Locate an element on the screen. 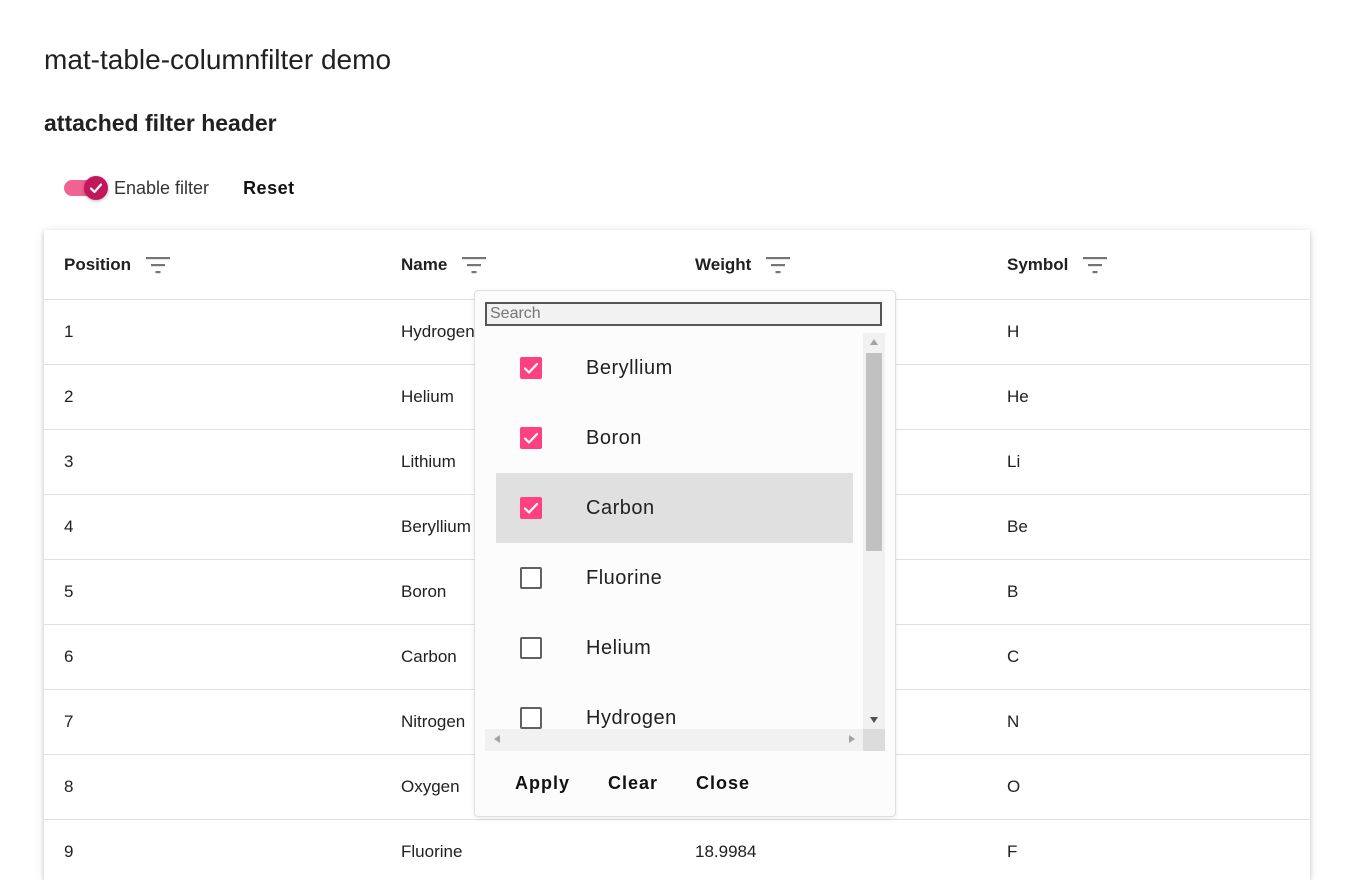 The image size is (1351, 880). toggle-thumb is located at coordinates (96, 188).